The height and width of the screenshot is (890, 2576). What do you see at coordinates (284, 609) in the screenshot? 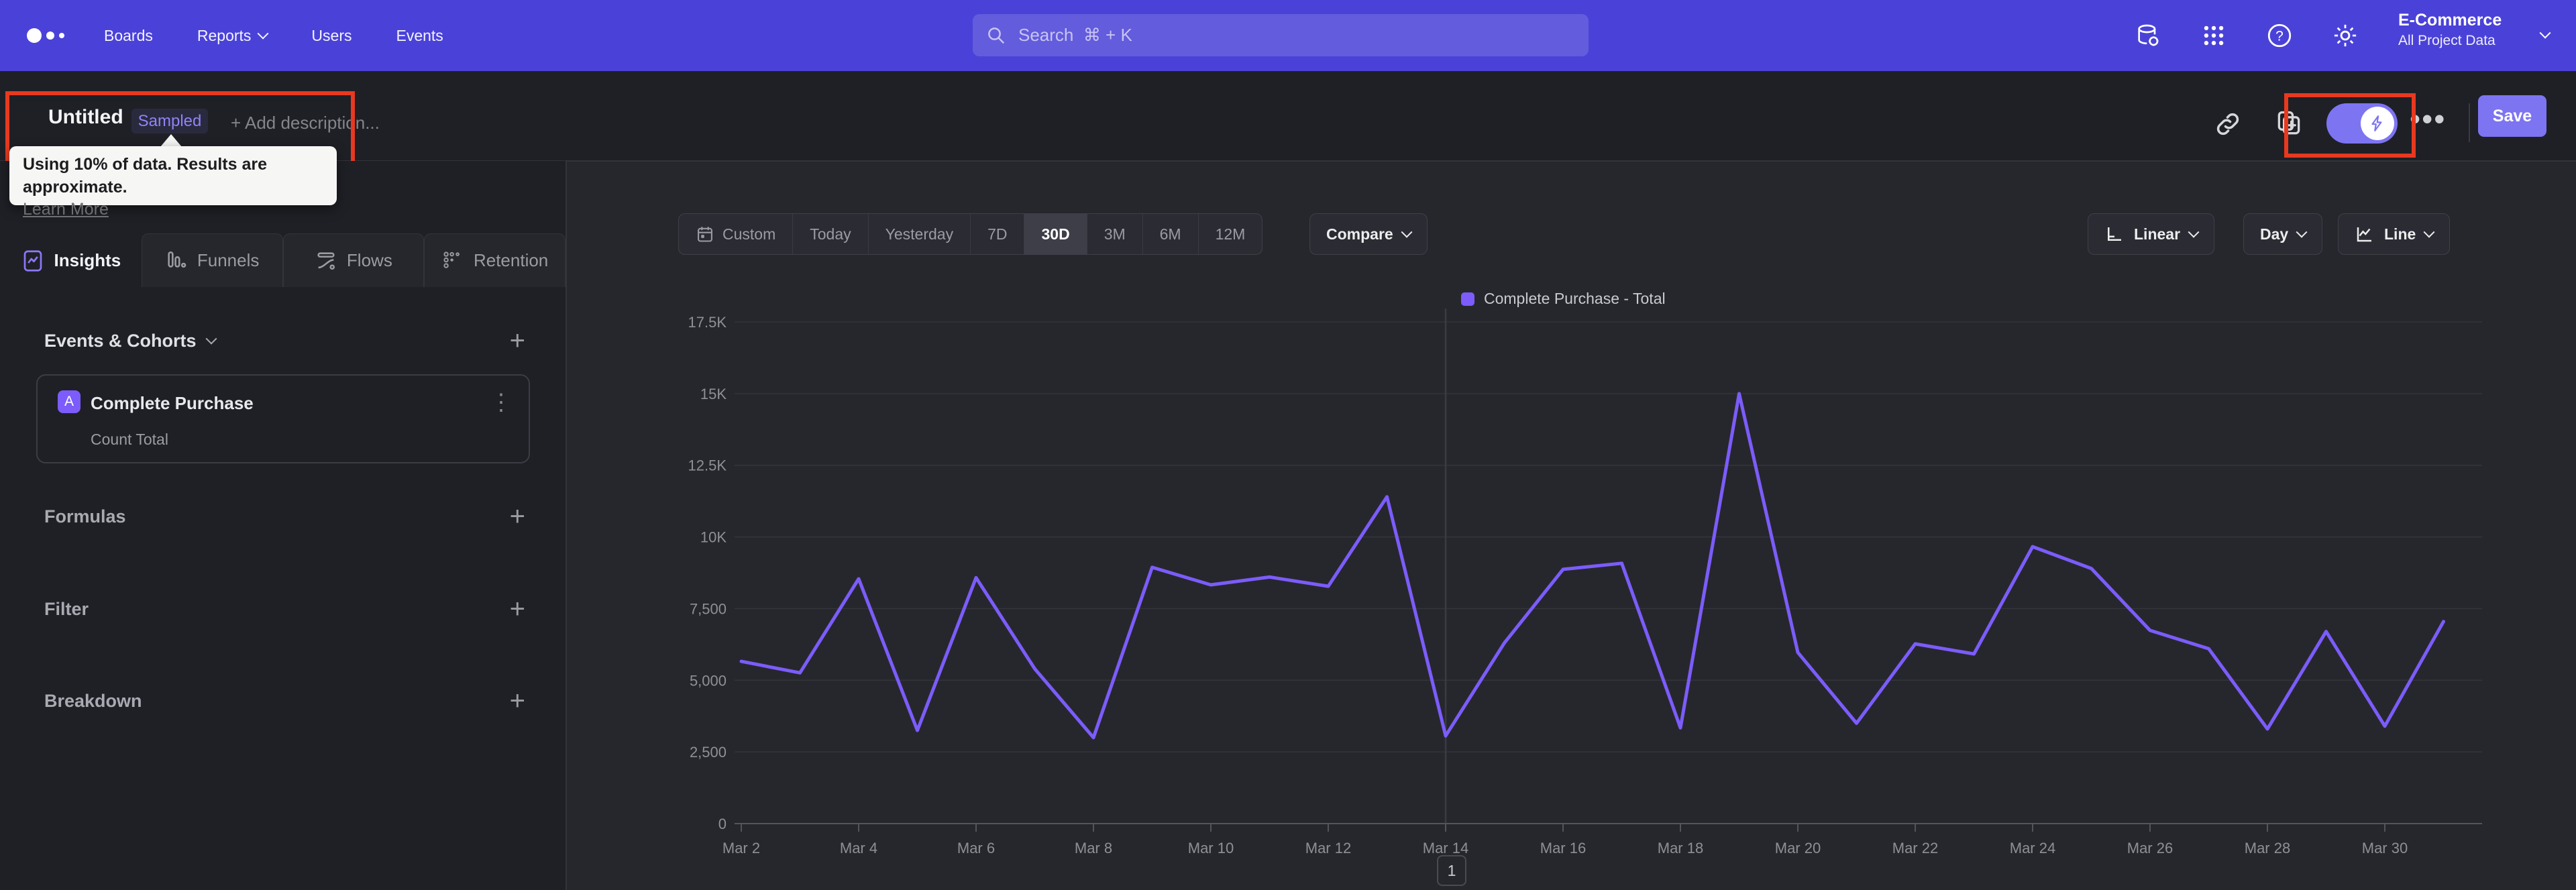
I see `section-row-filter: Filter +` at bounding box center [284, 609].